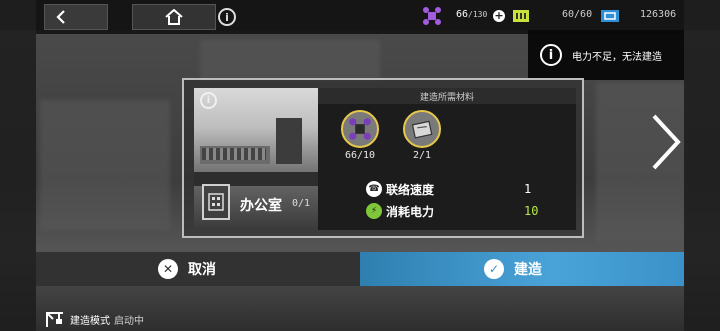 This screenshot has width=720, height=331. What do you see at coordinates (702, 165) in the screenshot?
I see `right-edge` at bounding box center [702, 165].